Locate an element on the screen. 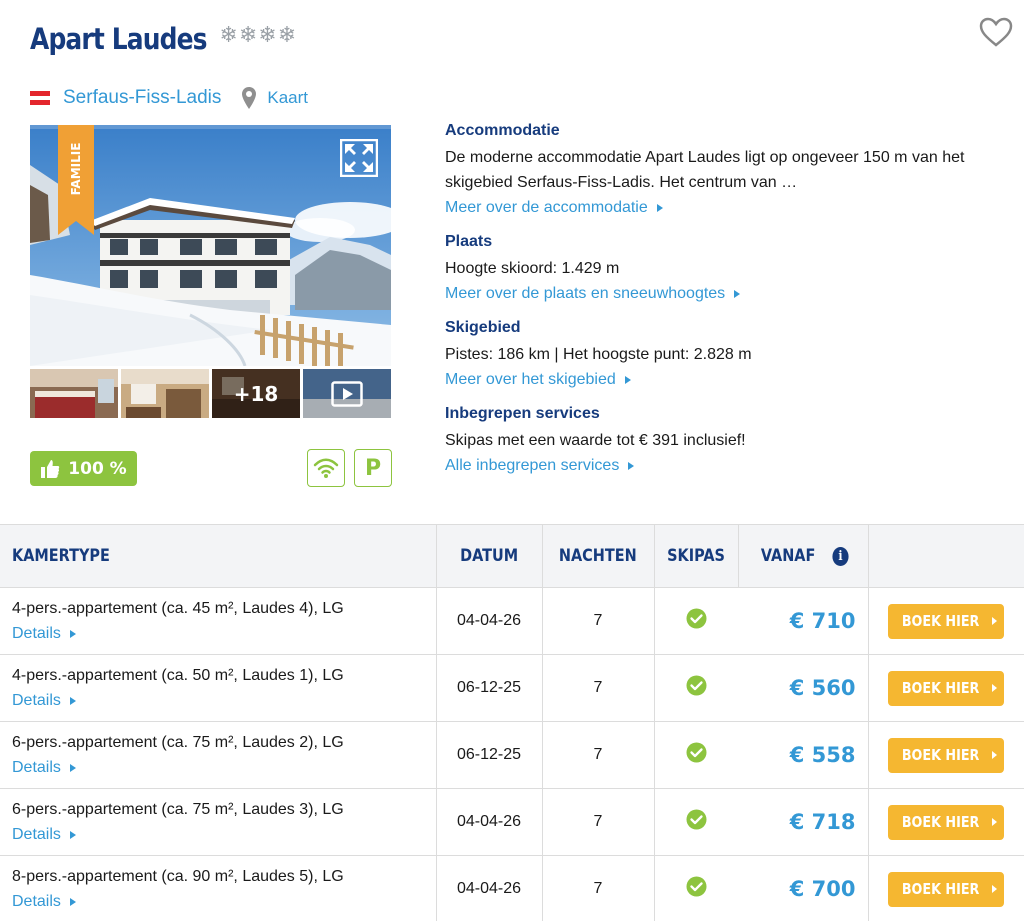  wifi-facility is located at coordinates (326, 468).